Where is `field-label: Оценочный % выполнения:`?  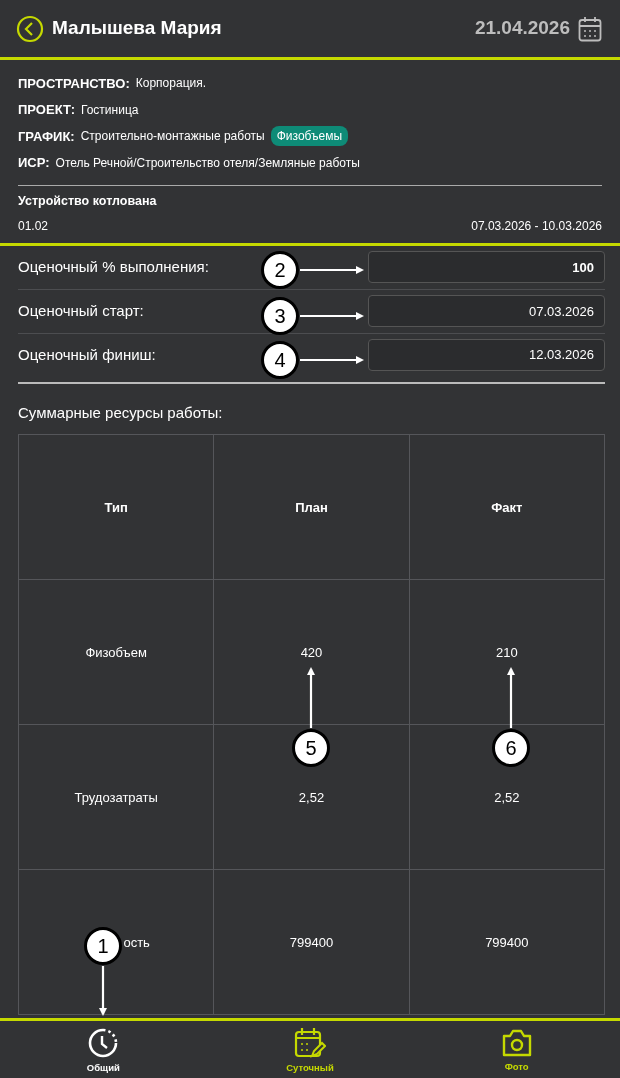
field-label: Оценочный % выполнения: is located at coordinates (113, 267).